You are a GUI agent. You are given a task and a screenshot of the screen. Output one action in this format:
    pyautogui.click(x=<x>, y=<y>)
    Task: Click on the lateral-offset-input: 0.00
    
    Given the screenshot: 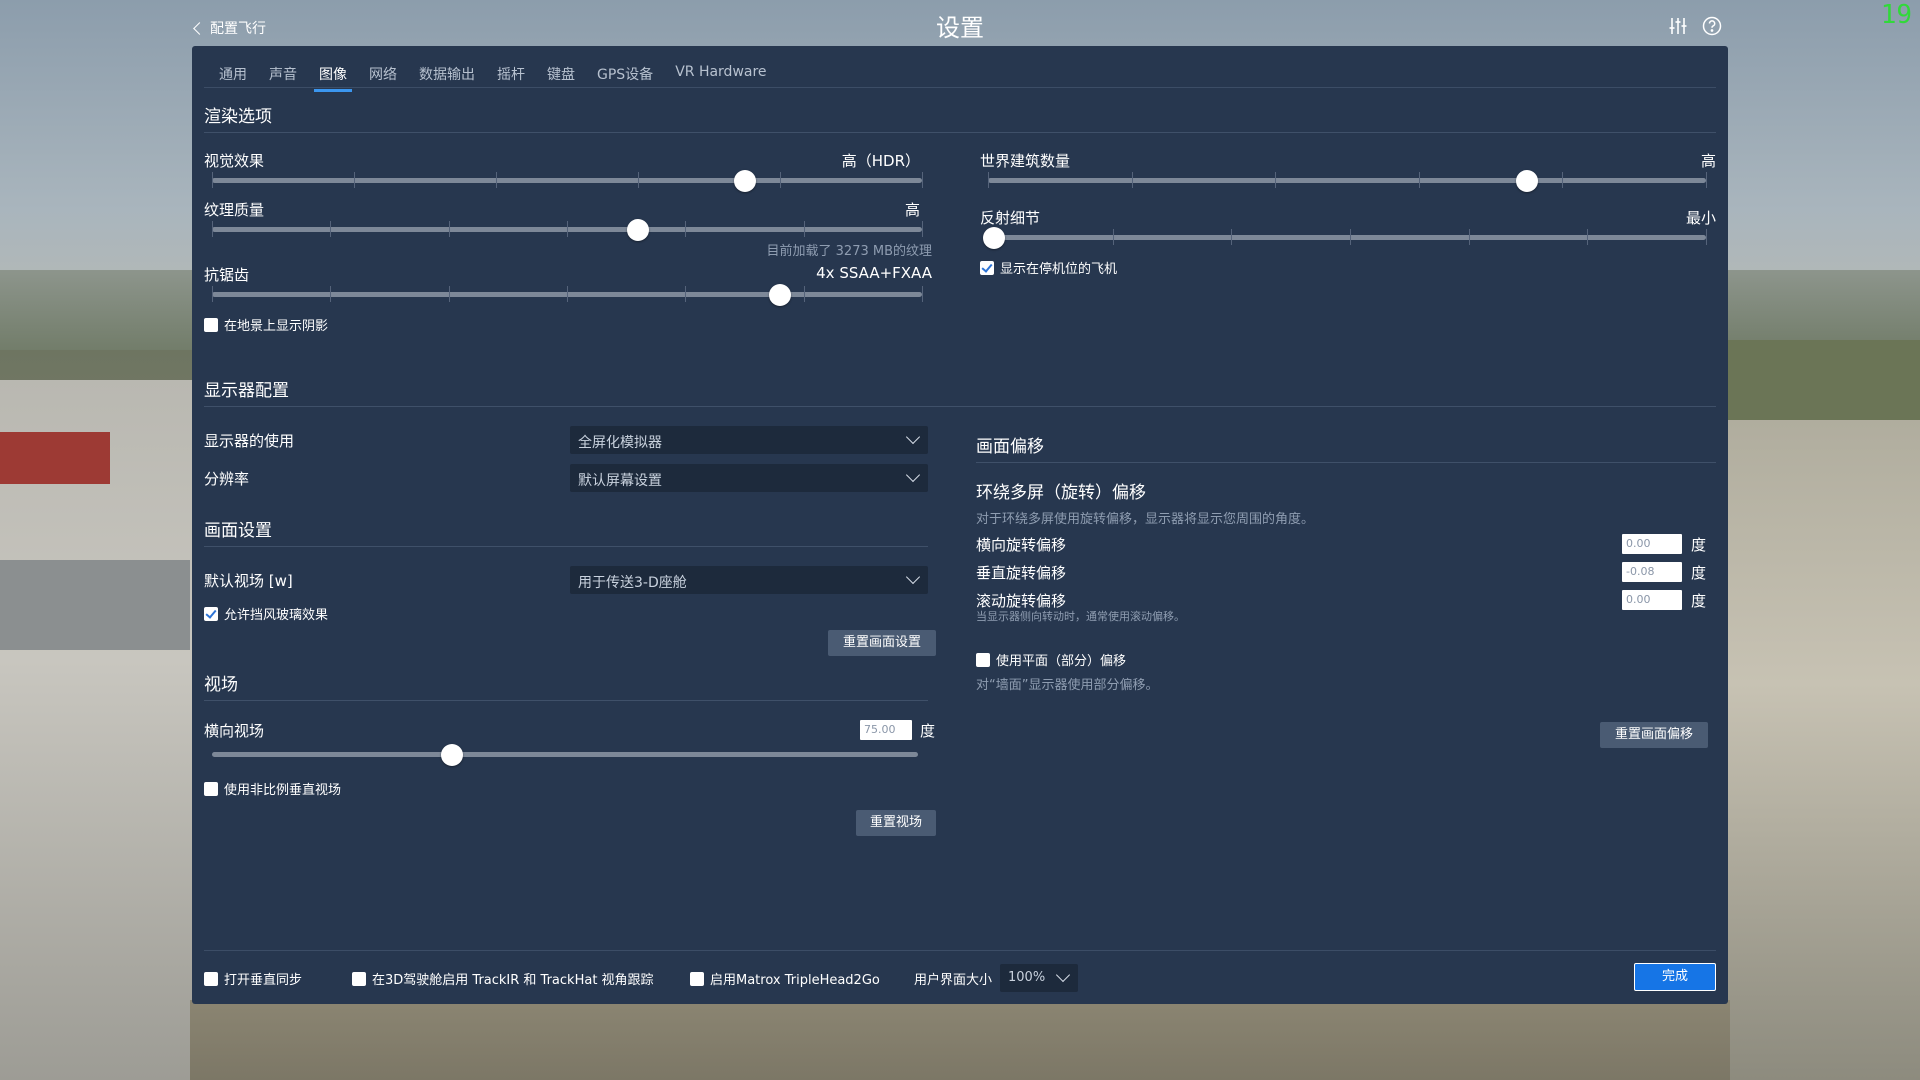 What is the action you would take?
    pyautogui.click(x=1652, y=544)
    